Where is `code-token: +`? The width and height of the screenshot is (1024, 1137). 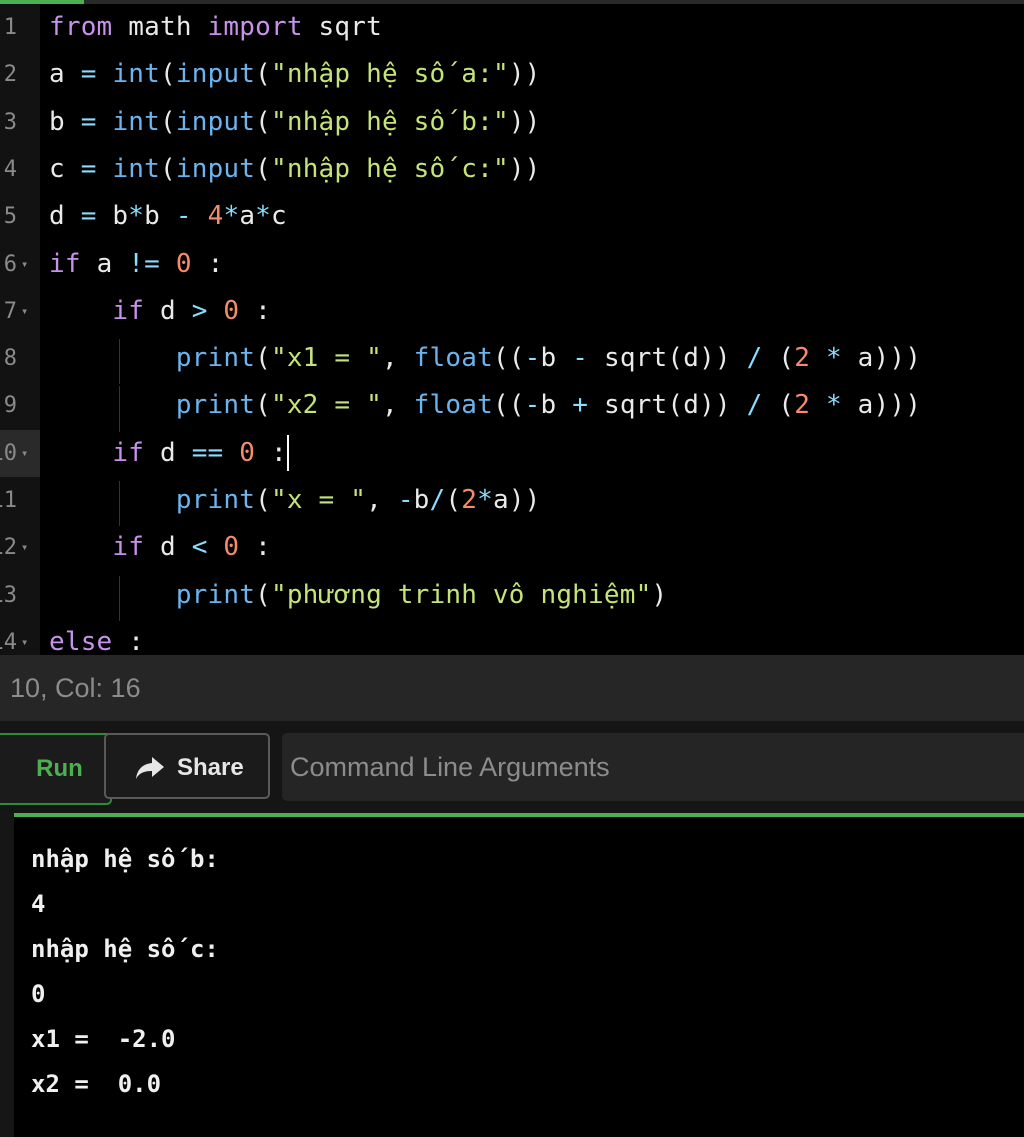 code-token: + is located at coordinates (580, 405).